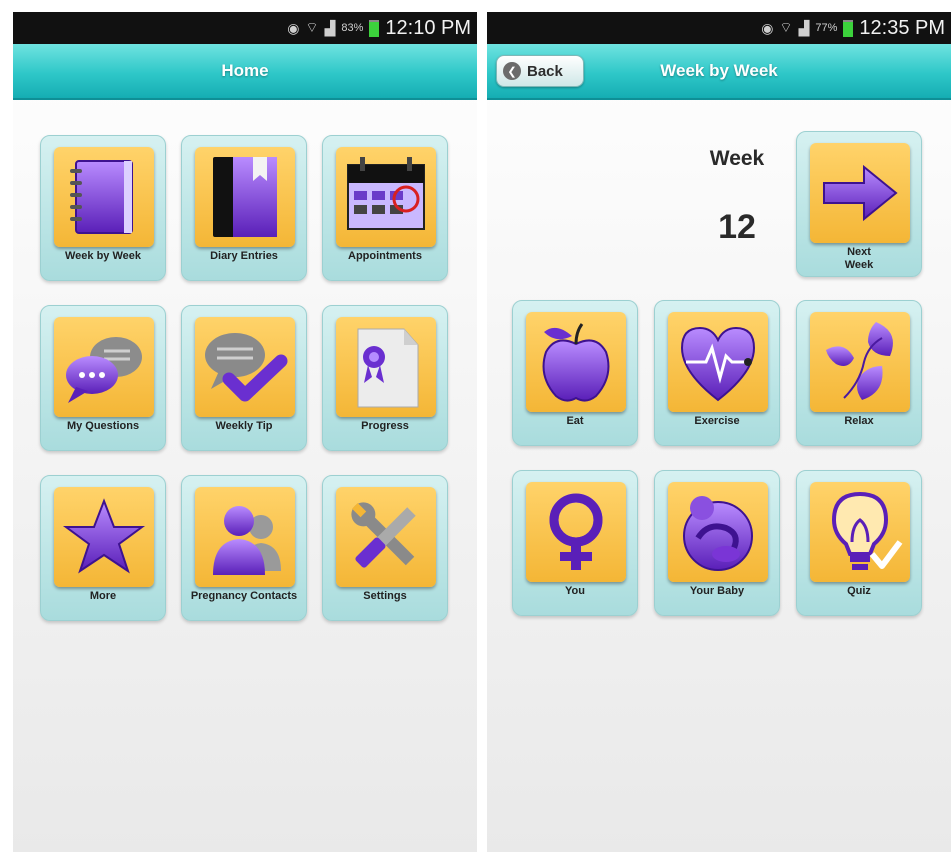  I want to click on tile-settings: Settings, so click(385, 548).